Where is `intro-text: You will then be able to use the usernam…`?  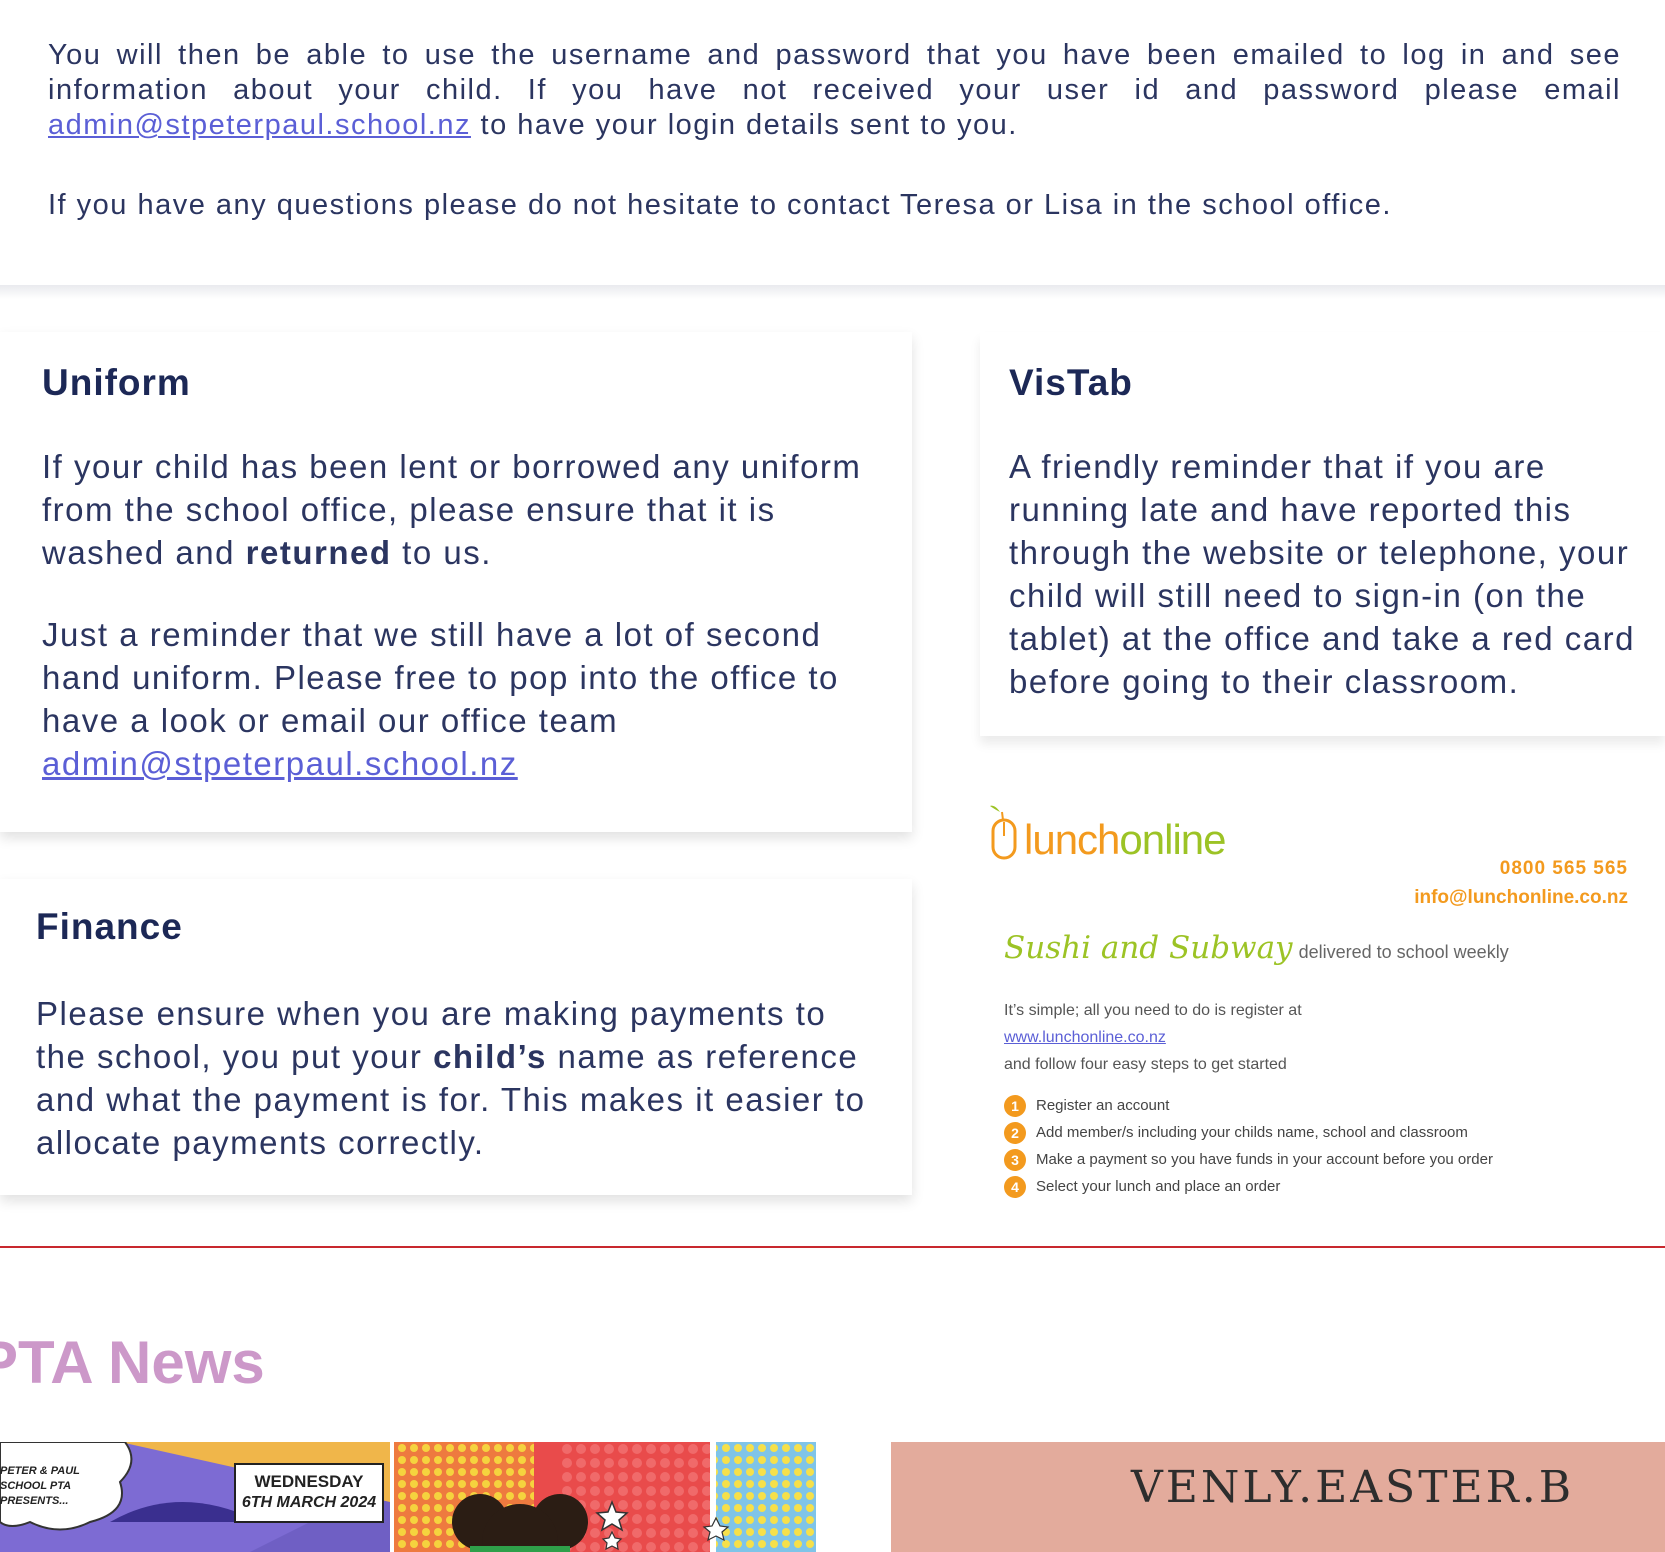 intro-text: You will then be able to use the usernam… is located at coordinates (834, 72).